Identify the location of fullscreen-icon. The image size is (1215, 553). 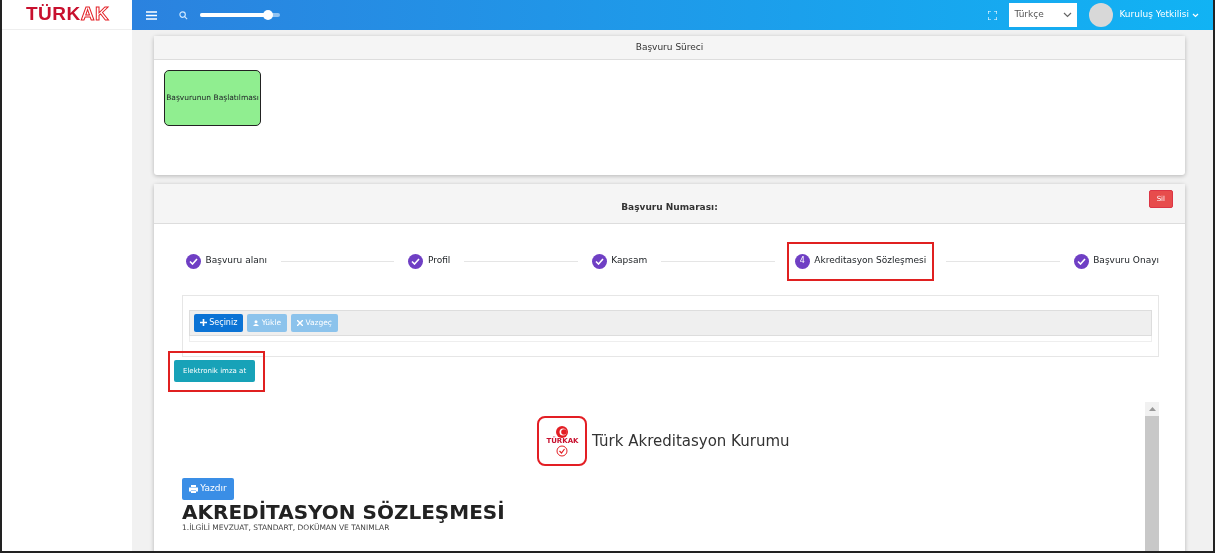
(993, 15).